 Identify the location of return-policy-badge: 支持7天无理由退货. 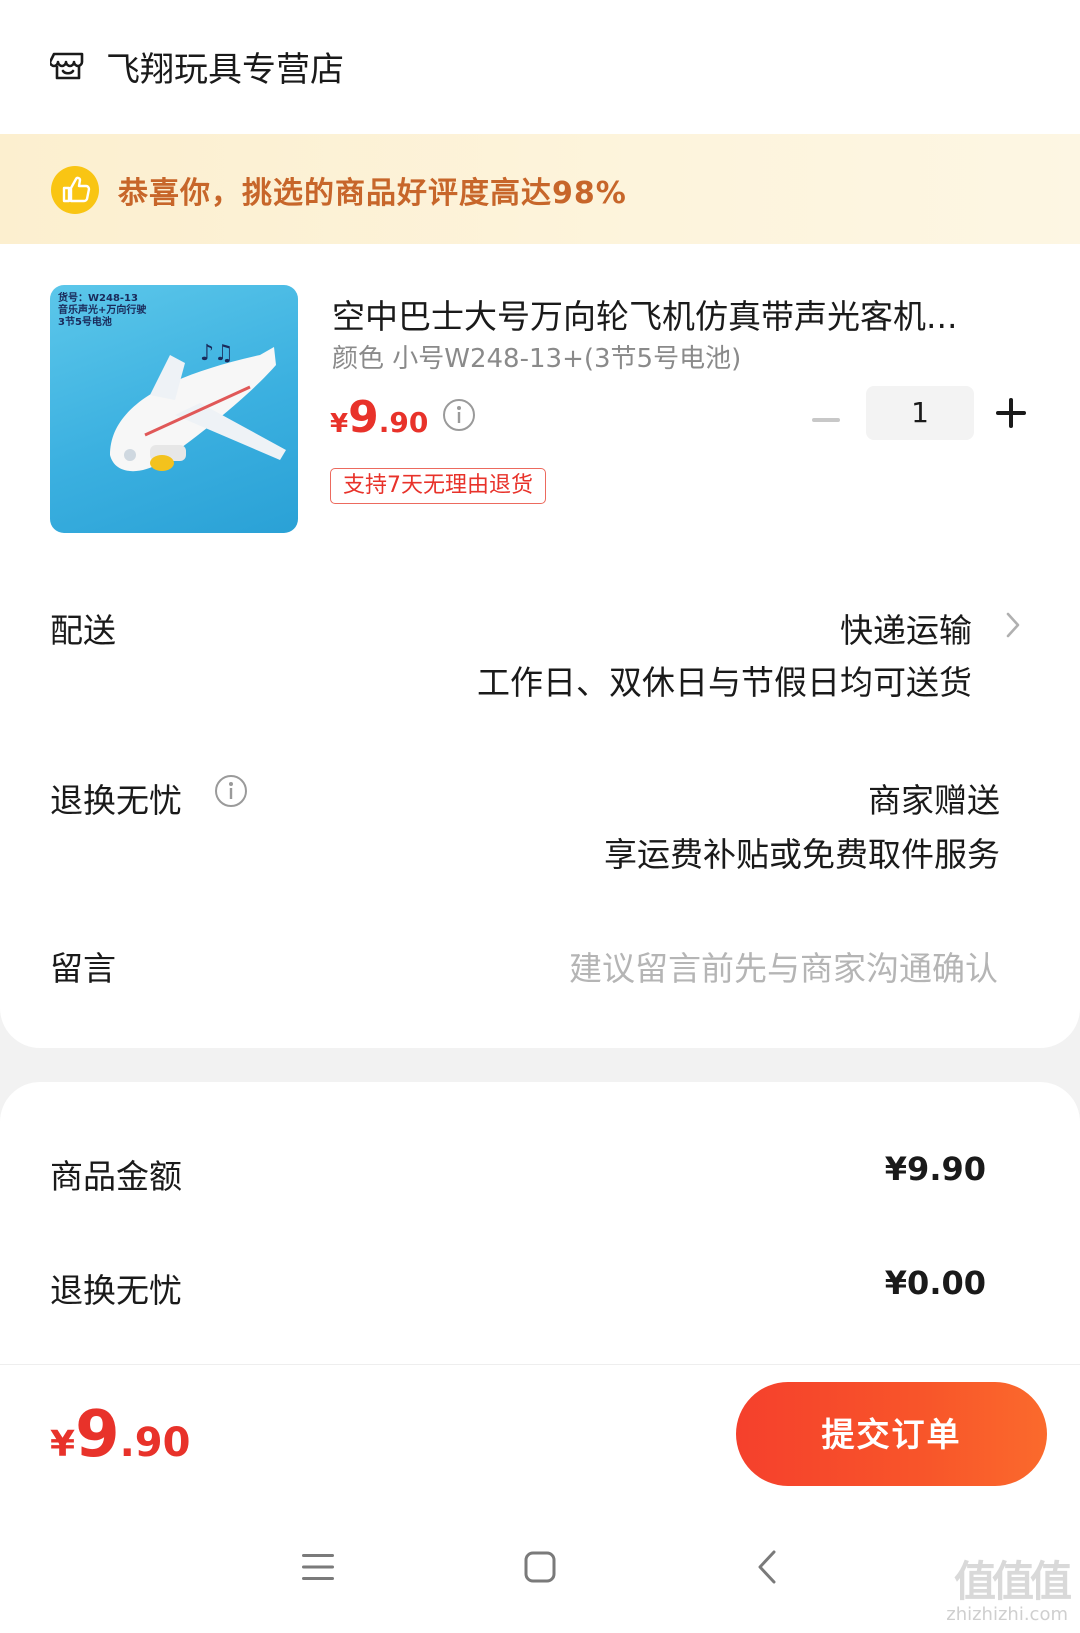
(438, 486).